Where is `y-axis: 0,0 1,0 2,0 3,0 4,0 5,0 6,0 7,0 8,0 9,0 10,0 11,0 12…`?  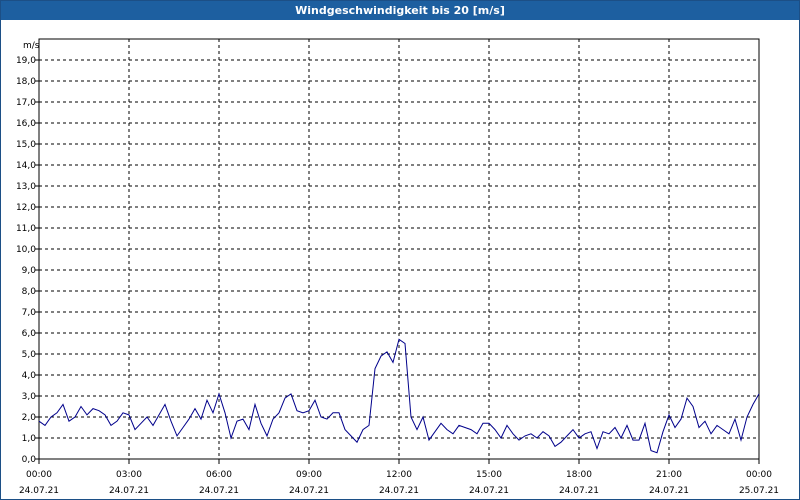
y-axis: 0,0 1,0 2,0 3,0 4,0 5,0 6,0 7,0 8,0 9,0 10,0 11,0 12… is located at coordinates (27, 260).